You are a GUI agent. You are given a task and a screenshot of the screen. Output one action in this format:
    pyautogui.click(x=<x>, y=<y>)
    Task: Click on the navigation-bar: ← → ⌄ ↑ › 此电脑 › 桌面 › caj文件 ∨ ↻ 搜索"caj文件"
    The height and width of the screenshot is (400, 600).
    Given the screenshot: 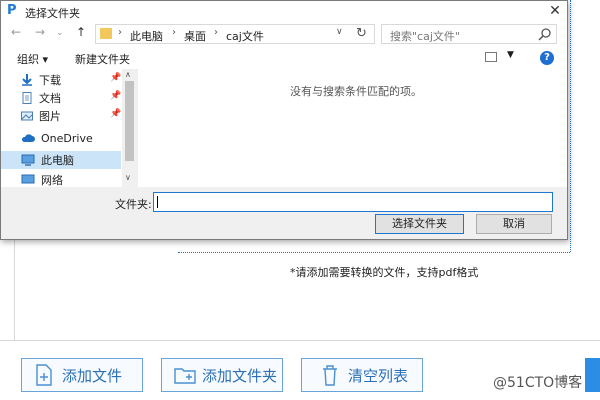 What is the action you would take?
    pyautogui.click(x=284, y=34)
    